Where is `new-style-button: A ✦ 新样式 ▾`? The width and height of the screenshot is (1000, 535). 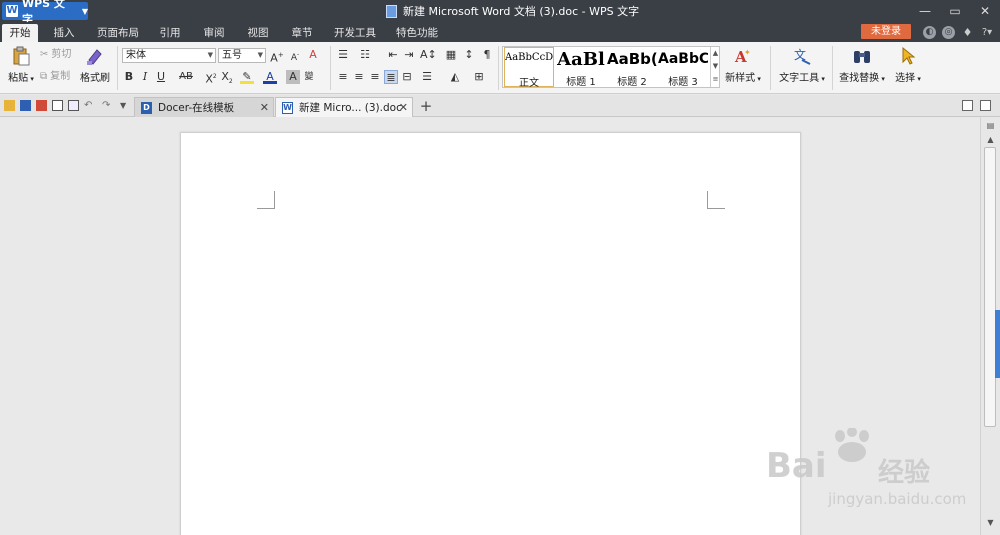 new-style-button: A ✦ 新样式 ▾ is located at coordinates (743, 65).